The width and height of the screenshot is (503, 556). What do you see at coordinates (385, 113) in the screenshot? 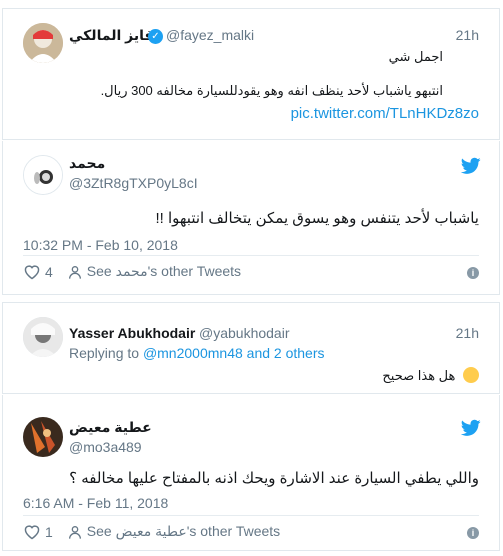
I see `tweet-media-link: pic.twitter.com/TLnHKDz8zo` at bounding box center [385, 113].